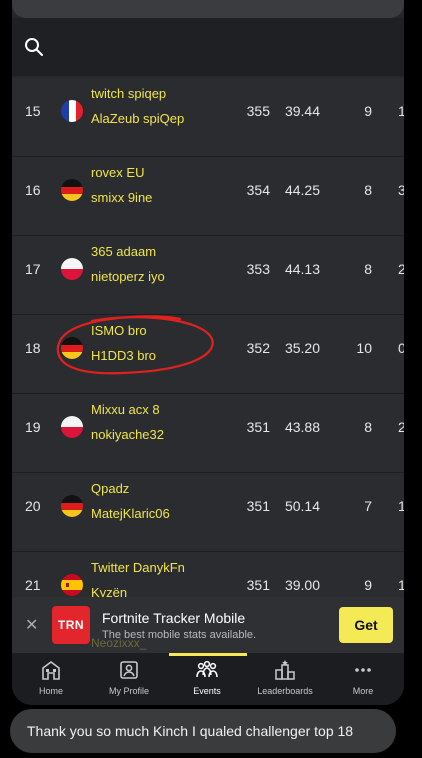  Describe the element at coordinates (208, 433) in the screenshot. I see `table-row: 19 Mixxu acx 8 nokiyache32 351 43.88 8 2` at that location.